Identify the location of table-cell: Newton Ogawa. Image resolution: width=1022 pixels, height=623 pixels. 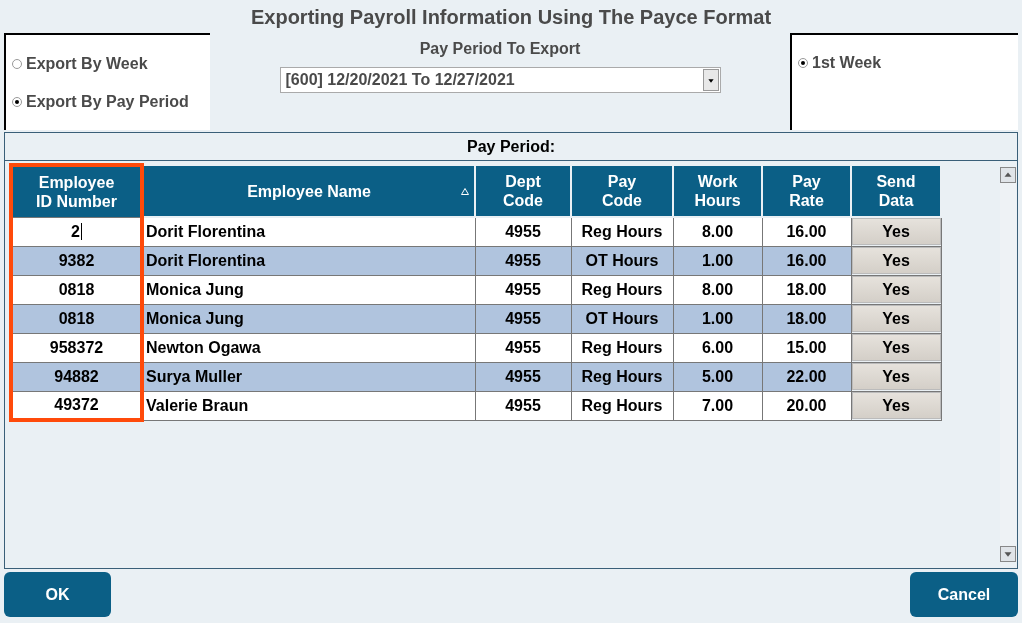
(203, 347).